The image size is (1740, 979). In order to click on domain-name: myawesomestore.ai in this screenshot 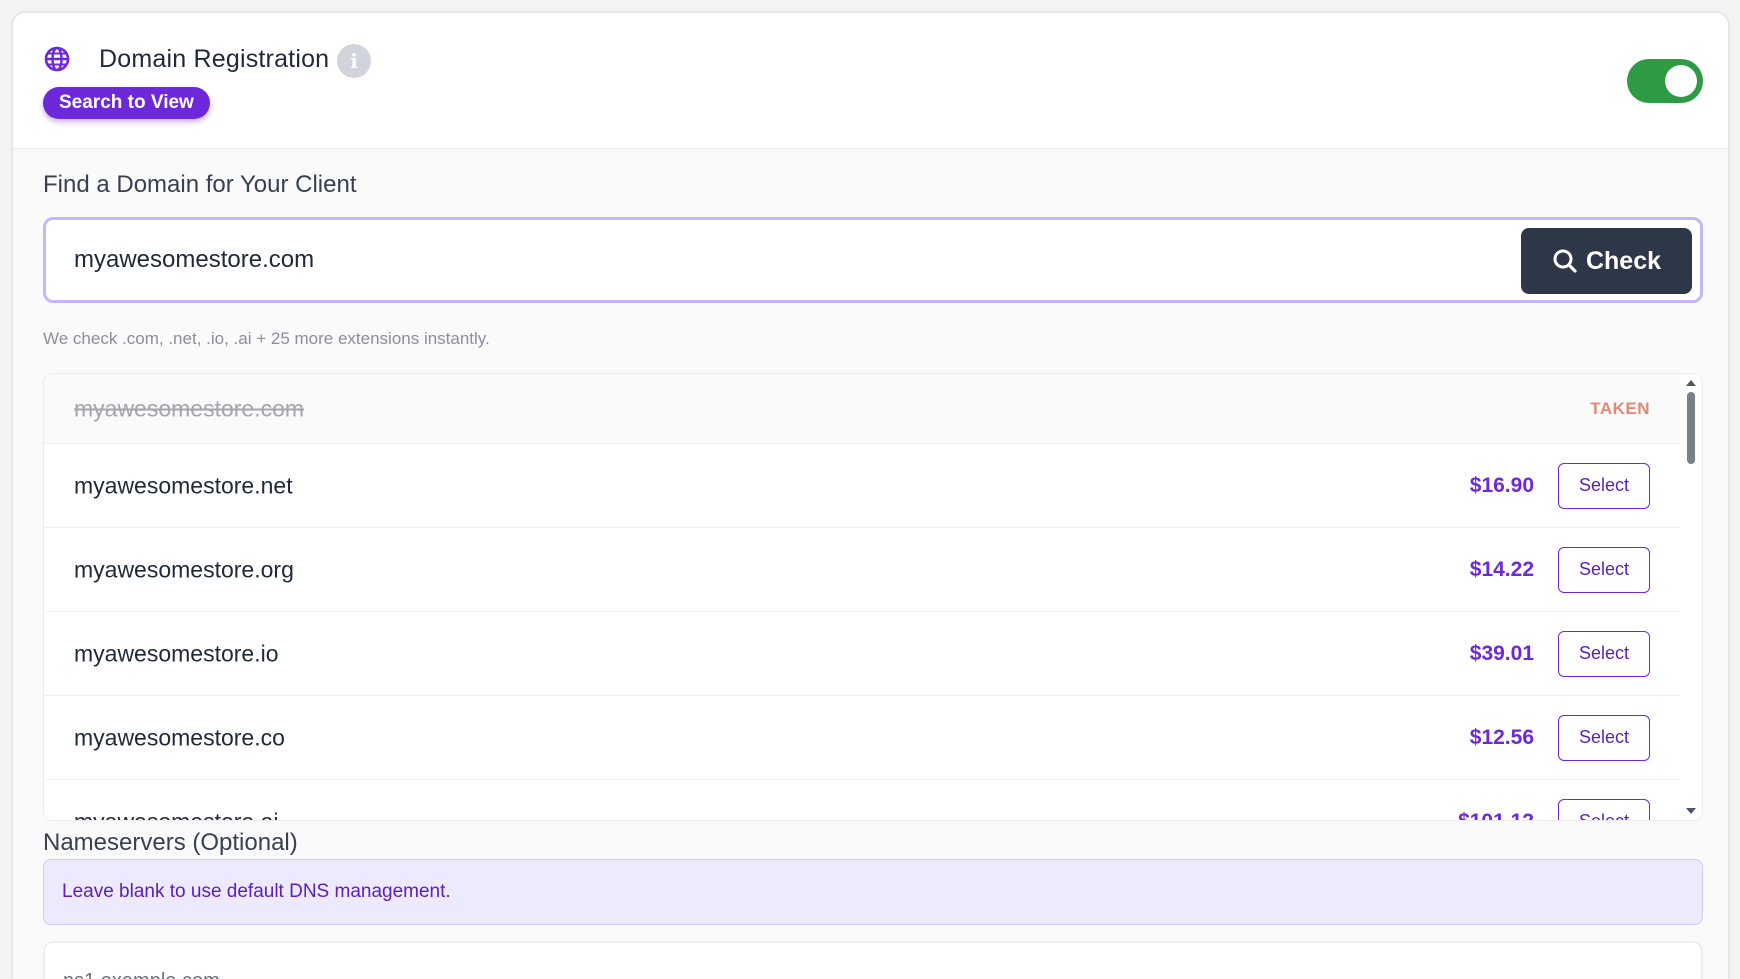, I will do `click(176, 814)`.